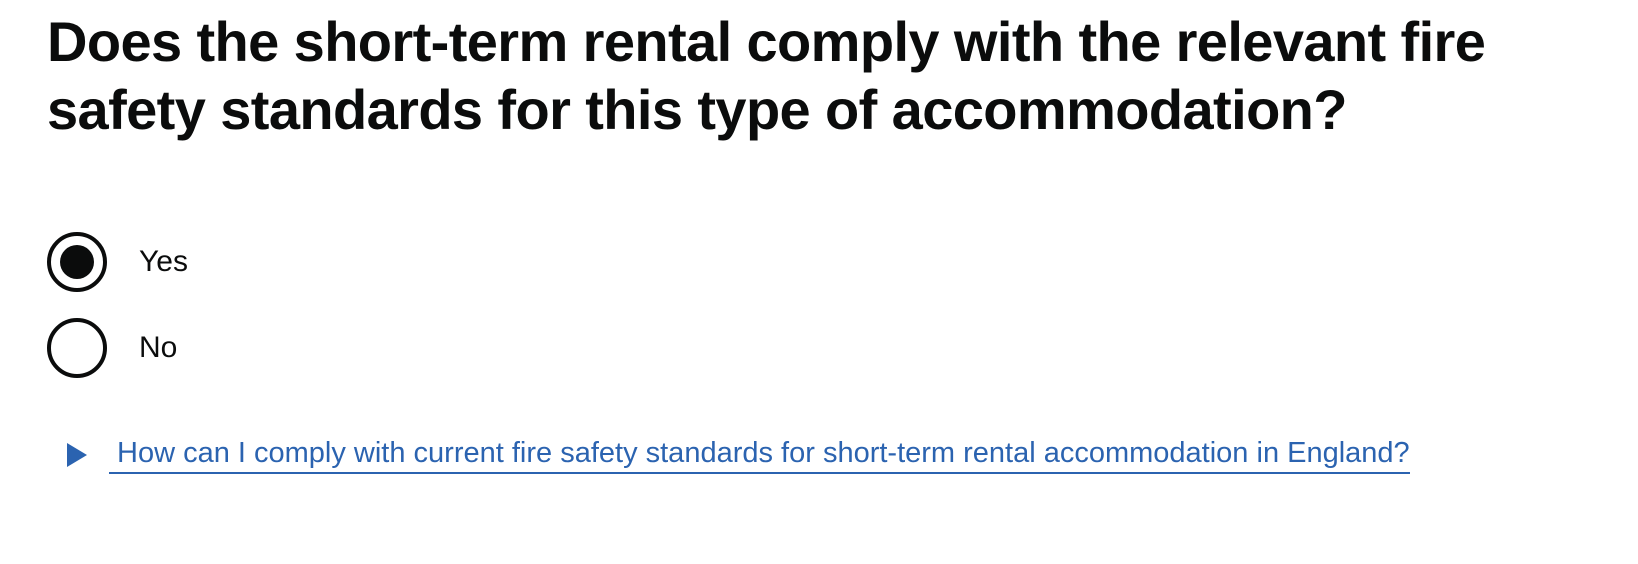 This screenshot has width=1638, height=564. Describe the element at coordinates (77, 262) in the screenshot. I see `radio-button-yes` at that location.